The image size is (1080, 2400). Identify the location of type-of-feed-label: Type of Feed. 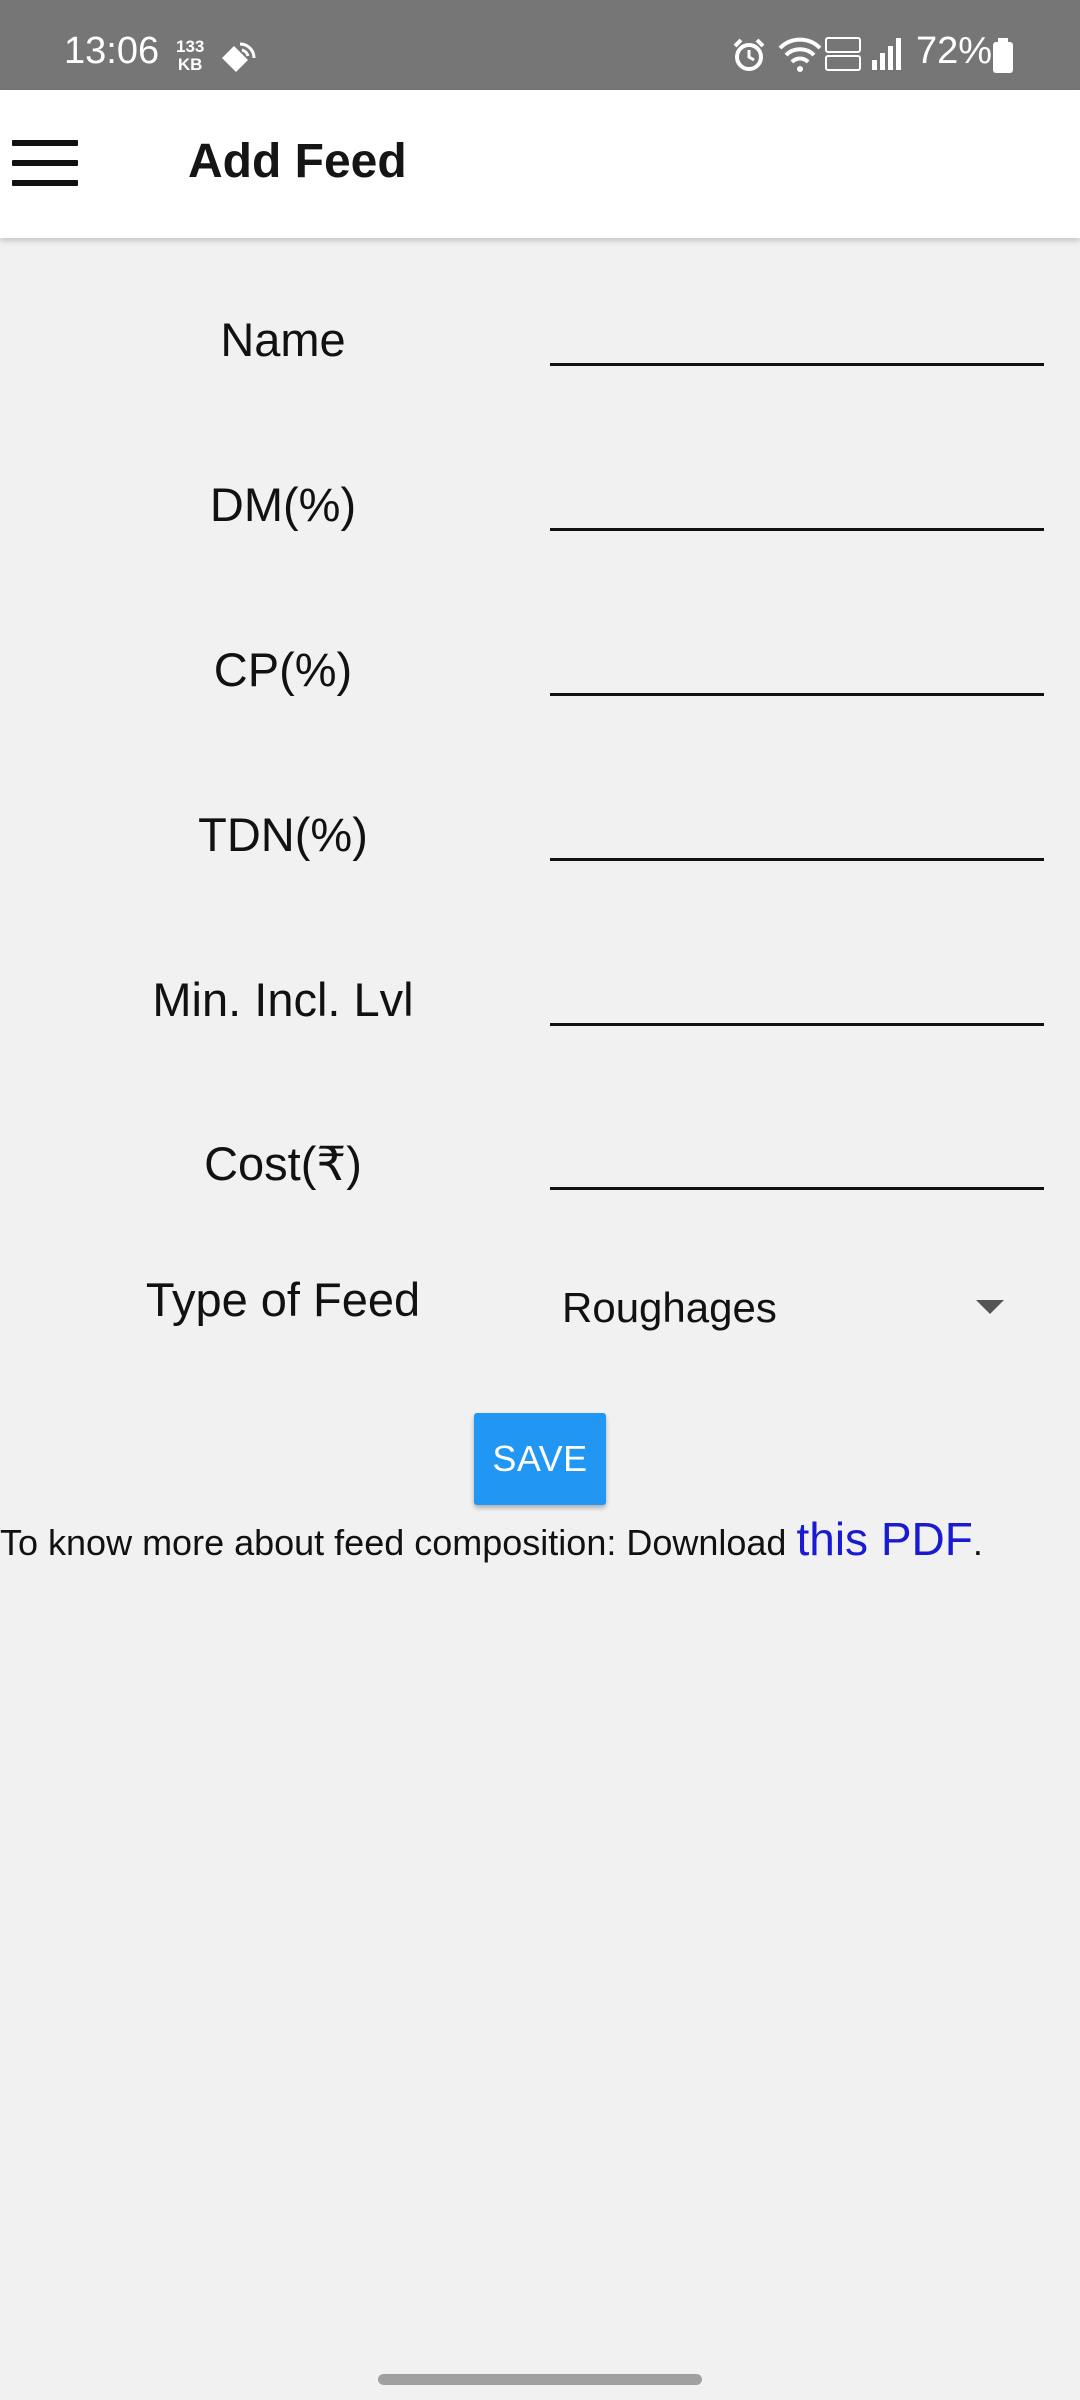
(283, 1299).